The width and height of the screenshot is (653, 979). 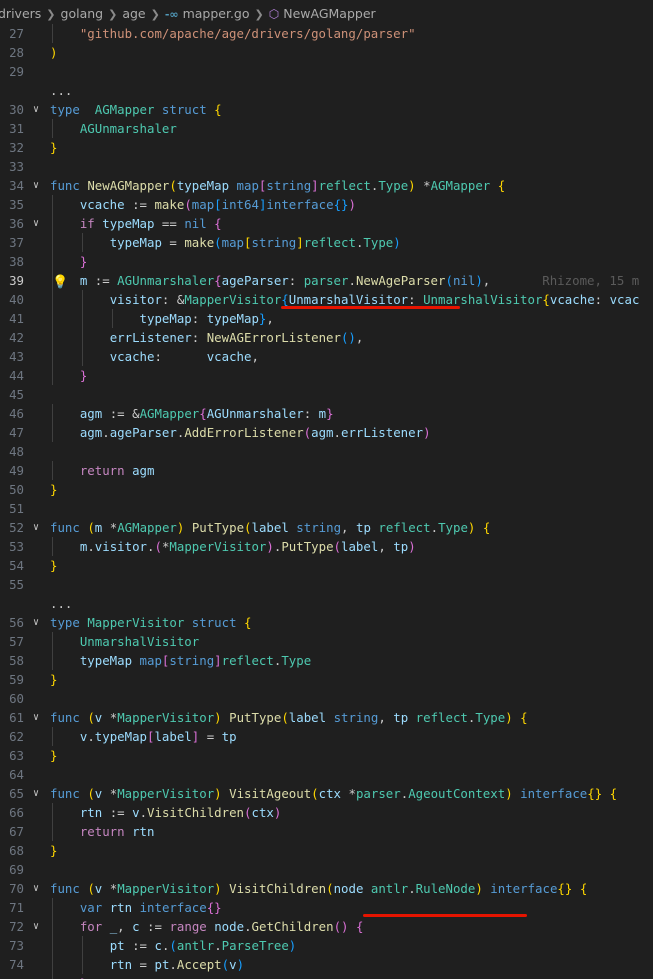 What do you see at coordinates (143, 831) in the screenshot?
I see `code-token: rtn` at bounding box center [143, 831].